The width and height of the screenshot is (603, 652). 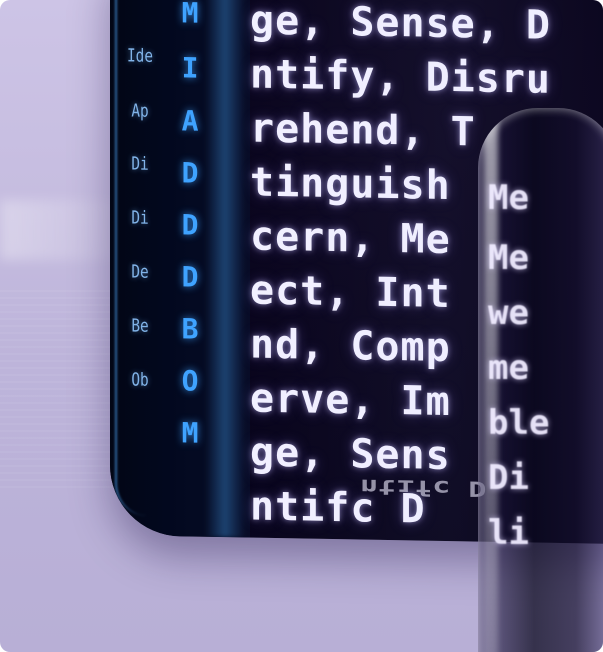 What do you see at coordinates (190, 121) in the screenshot?
I see `column-letter: A` at bounding box center [190, 121].